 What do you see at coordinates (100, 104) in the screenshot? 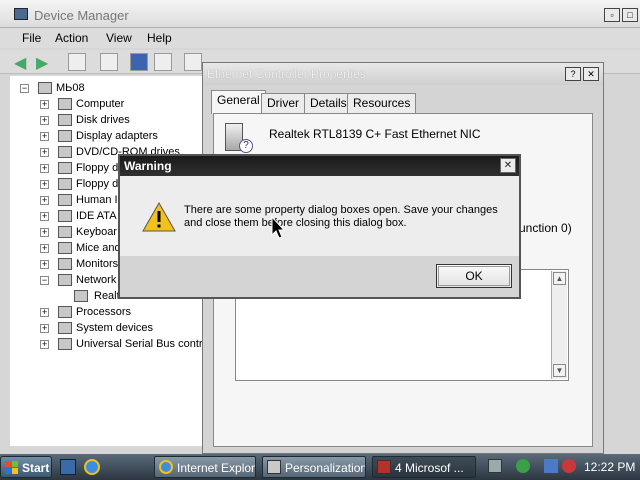
I see `tree-item-label: Computer` at bounding box center [100, 104].